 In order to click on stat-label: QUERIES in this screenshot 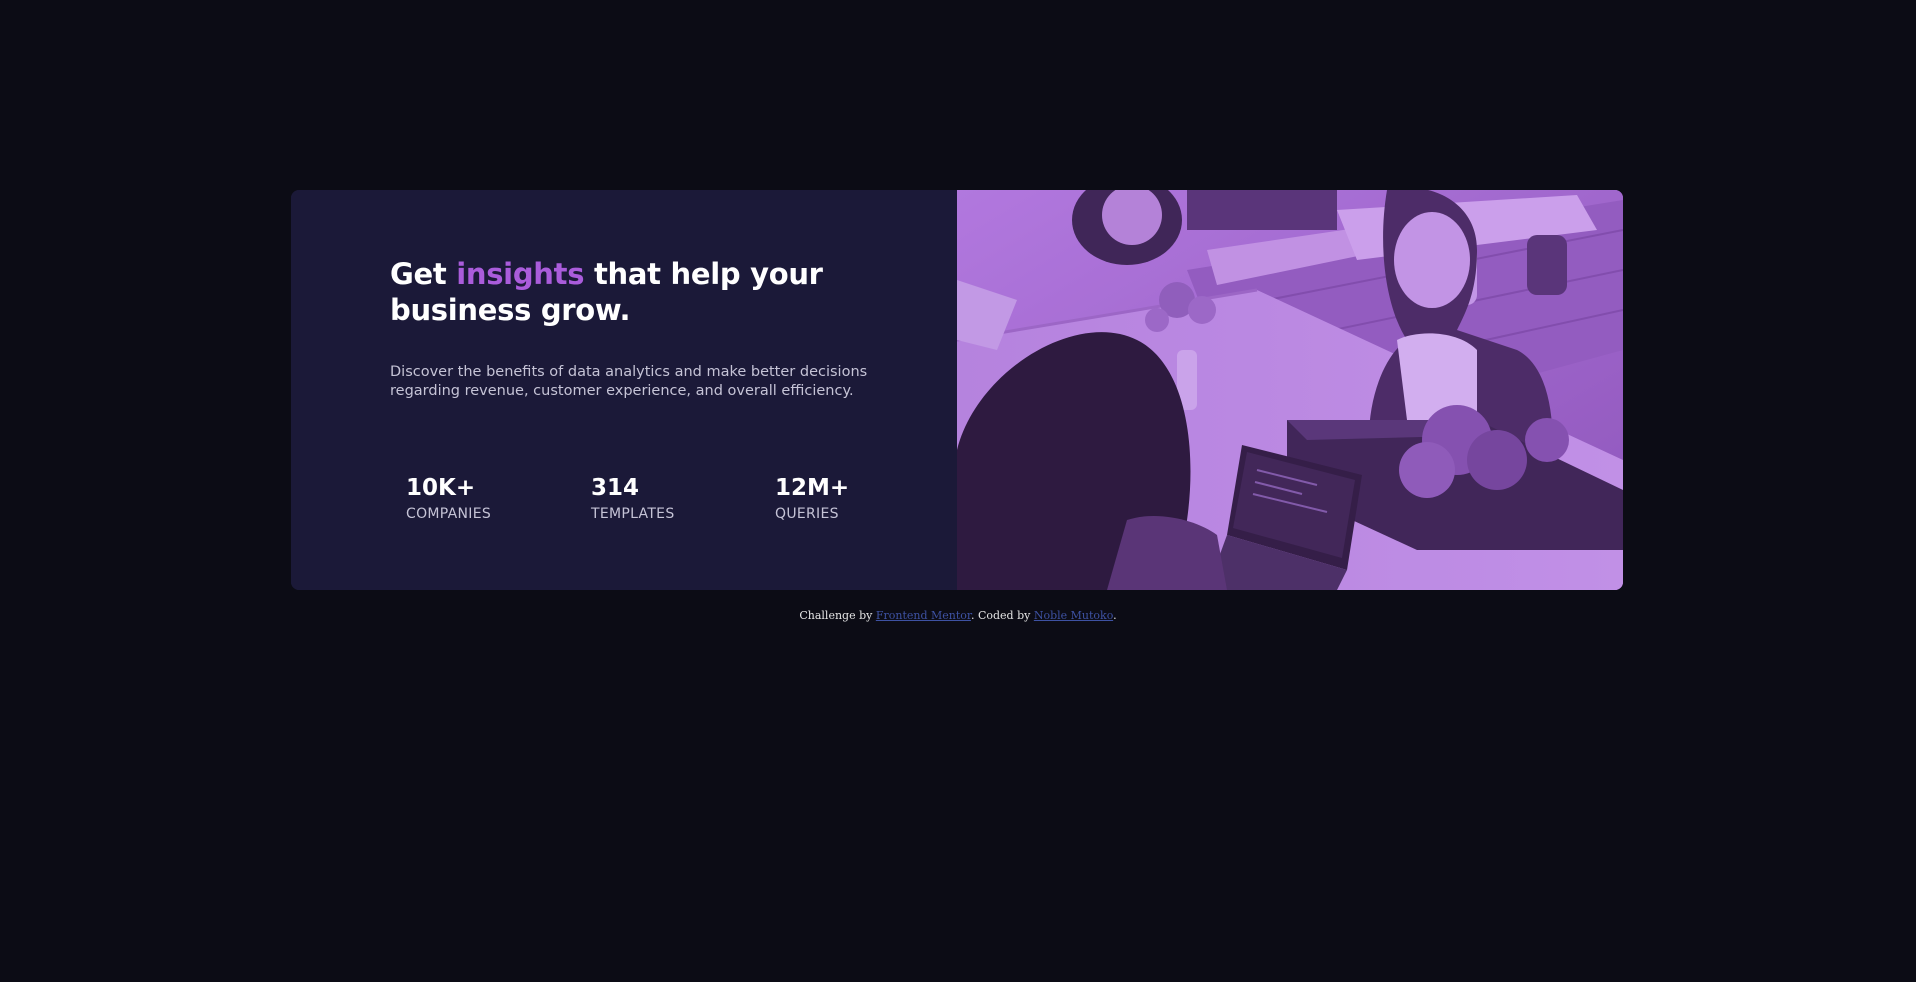, I will do `click(807, 514)`.